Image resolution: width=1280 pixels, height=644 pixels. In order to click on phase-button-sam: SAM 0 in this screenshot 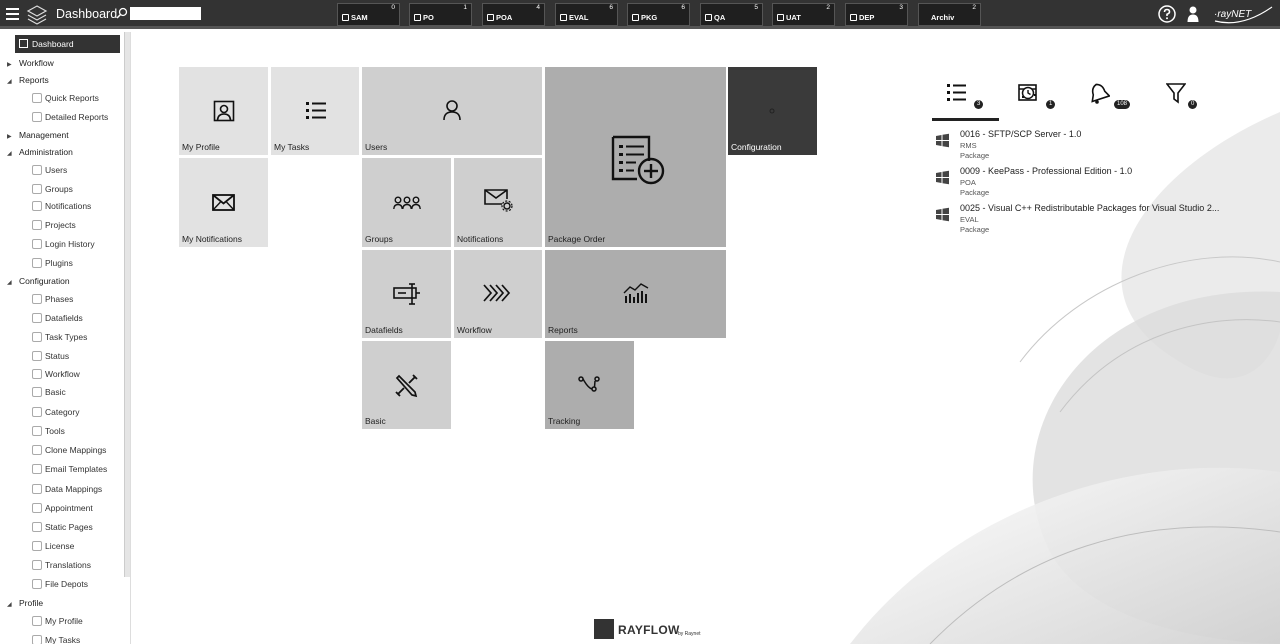, I will do `click(368, 14)`.